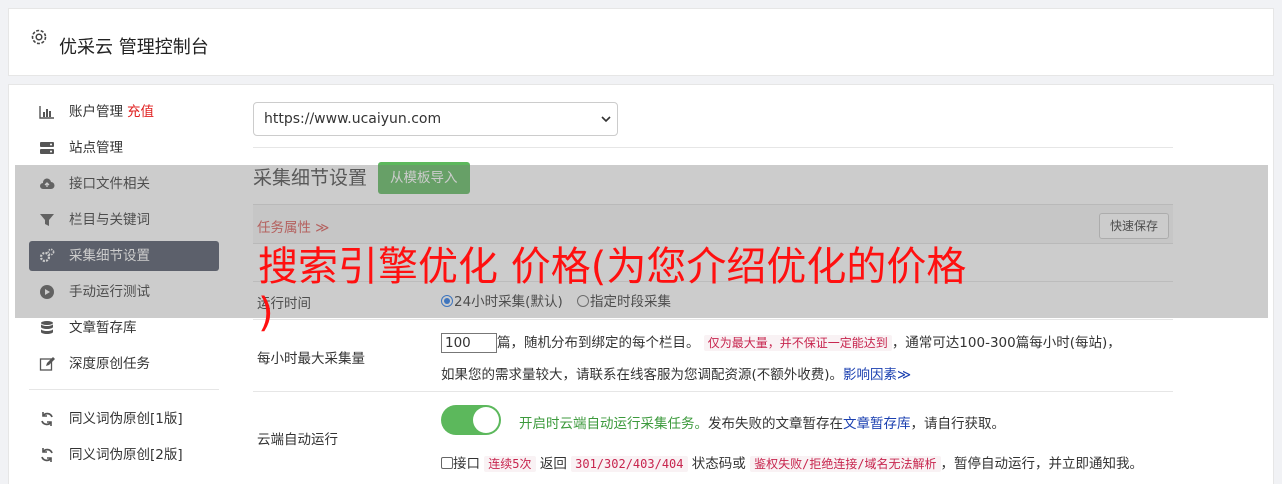 The image size is (1282, 484). I want to click on max-text: 篇，随机分布到绑定的每个栏目。, so click(598, 343).